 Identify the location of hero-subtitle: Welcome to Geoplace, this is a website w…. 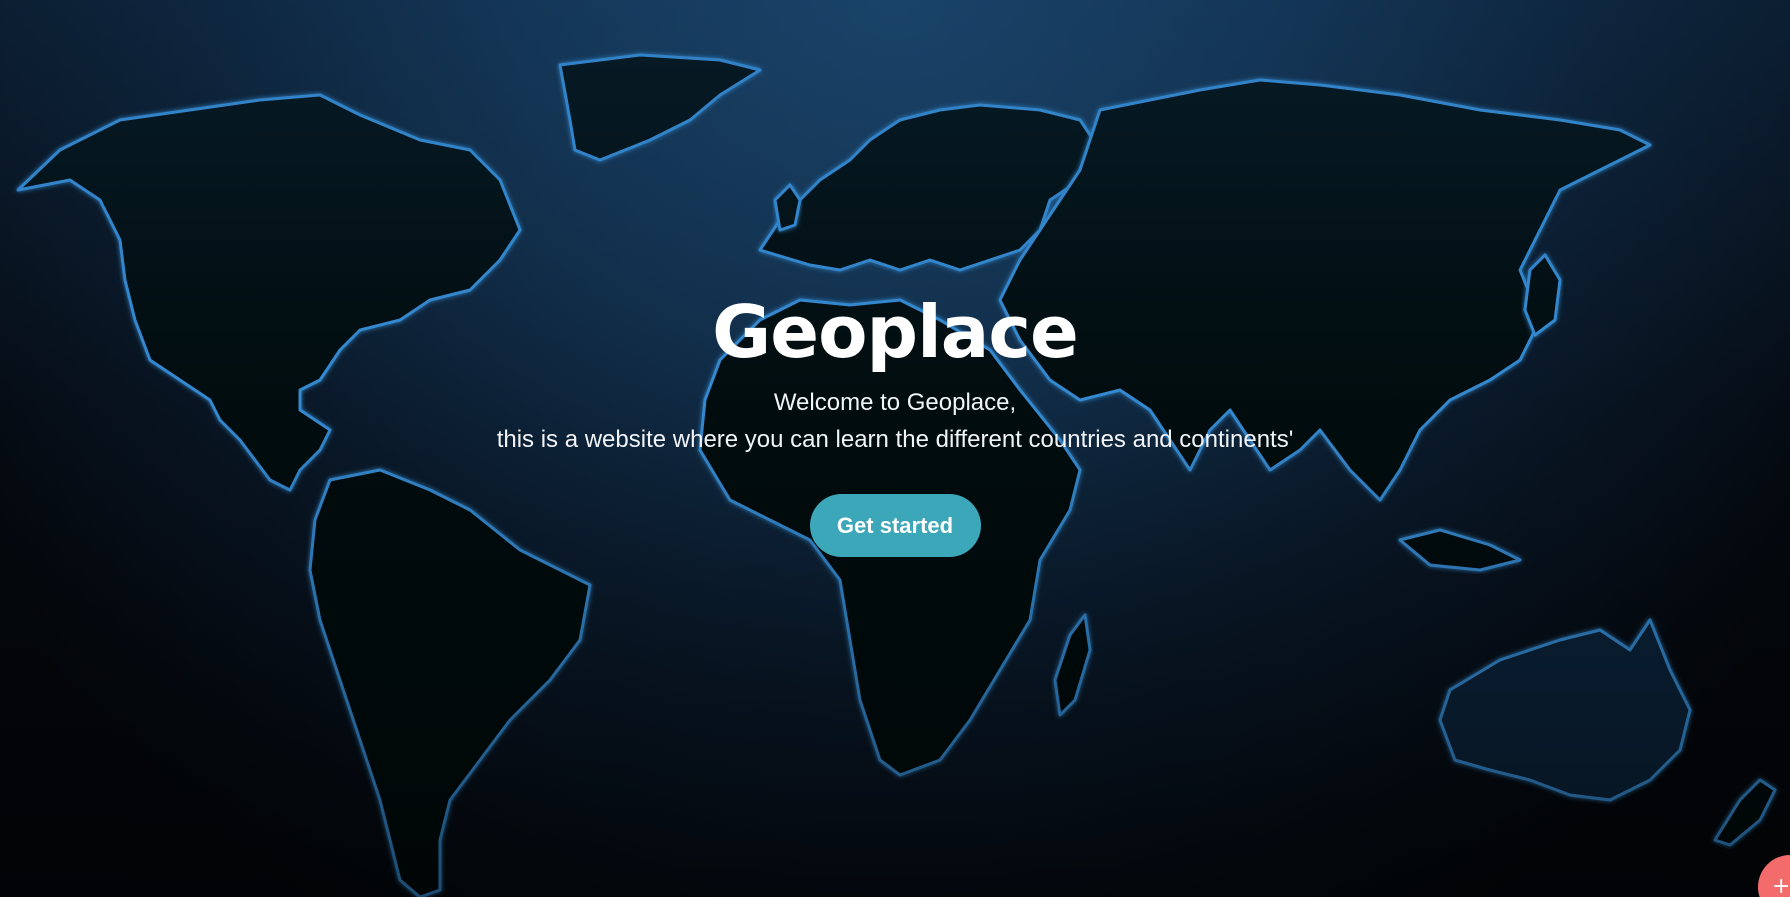
(895, 421).